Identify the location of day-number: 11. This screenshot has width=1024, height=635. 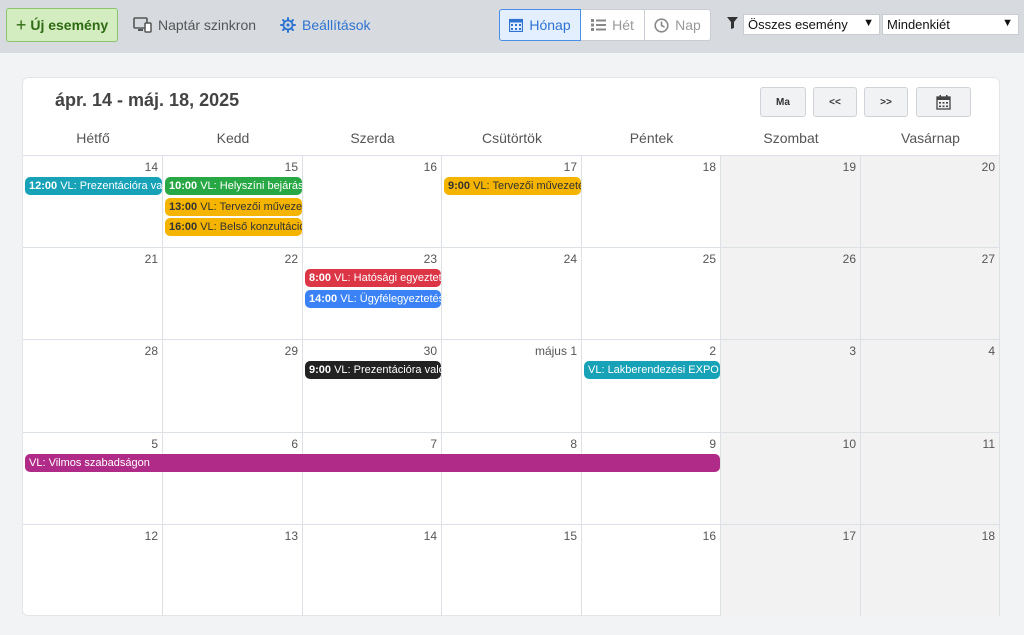
(988, 443).